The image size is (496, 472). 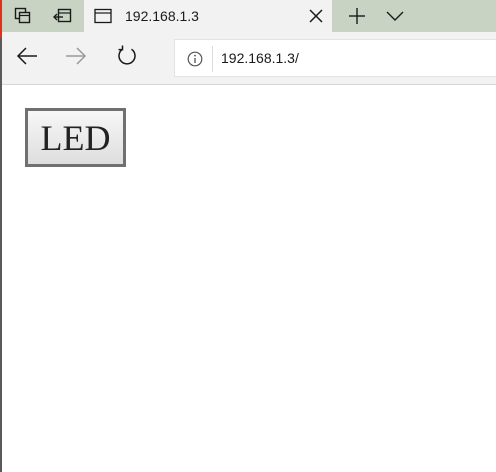 What do you see at coordinates (260, 58) in the screenshot?
I see `url-text: 192.168.1.3/` at bounding box center [260, 58].